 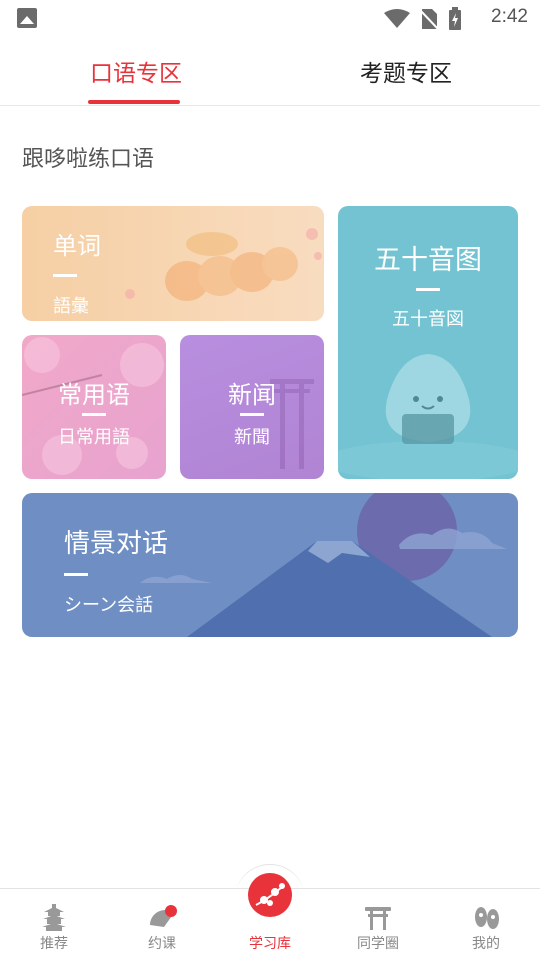 I want to click on news-subtitle: 新聞, so click(x=252, y=437).